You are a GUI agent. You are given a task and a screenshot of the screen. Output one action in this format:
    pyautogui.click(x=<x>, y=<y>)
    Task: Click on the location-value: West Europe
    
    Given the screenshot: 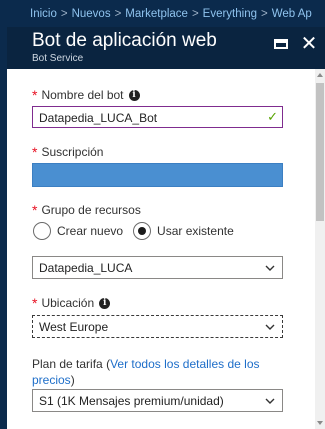 What is the action you would take?
    pyautogui.click(x=74, y=327)
    